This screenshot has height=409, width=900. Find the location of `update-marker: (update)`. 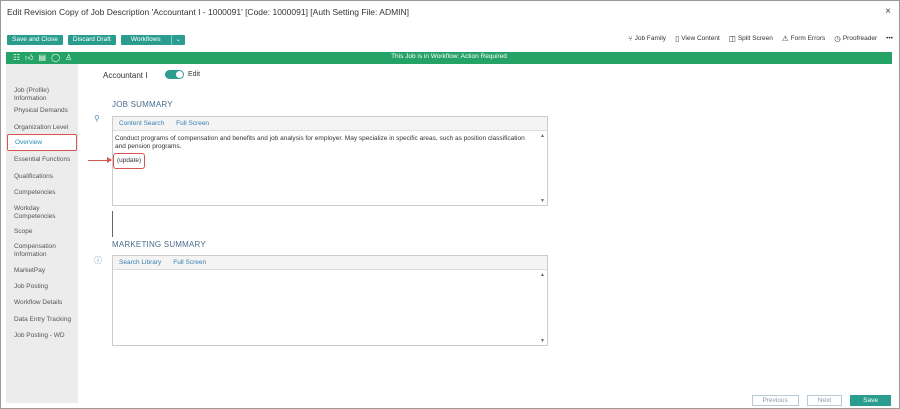

update-marker: (update) is located at coordinates (129, 161).